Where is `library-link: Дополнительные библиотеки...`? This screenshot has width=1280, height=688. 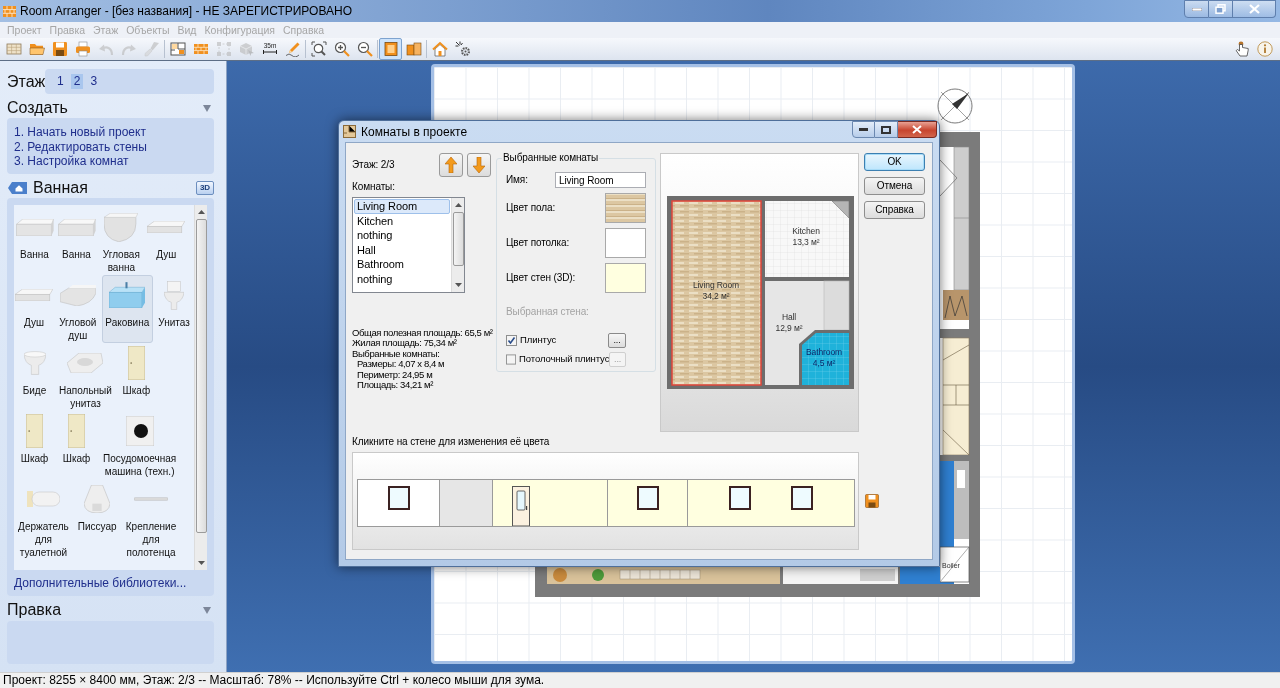 library-link: Дополнительные библиотеки... is located at coordinates (100, 583).